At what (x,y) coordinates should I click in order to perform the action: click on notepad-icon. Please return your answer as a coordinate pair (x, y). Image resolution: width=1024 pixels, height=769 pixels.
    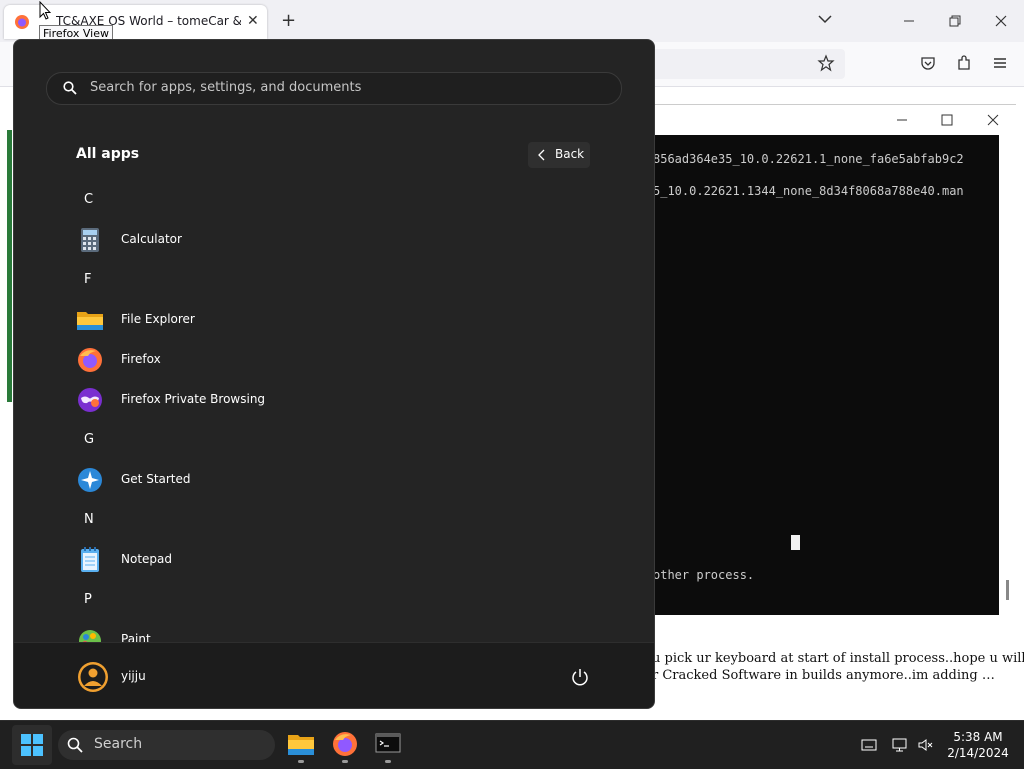
    Looking at the image, I should click on (90, 559).